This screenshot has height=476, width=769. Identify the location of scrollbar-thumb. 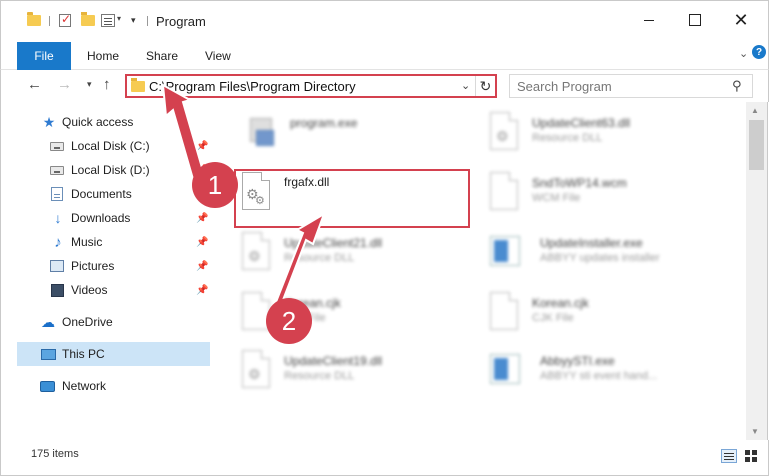
(756, 145).